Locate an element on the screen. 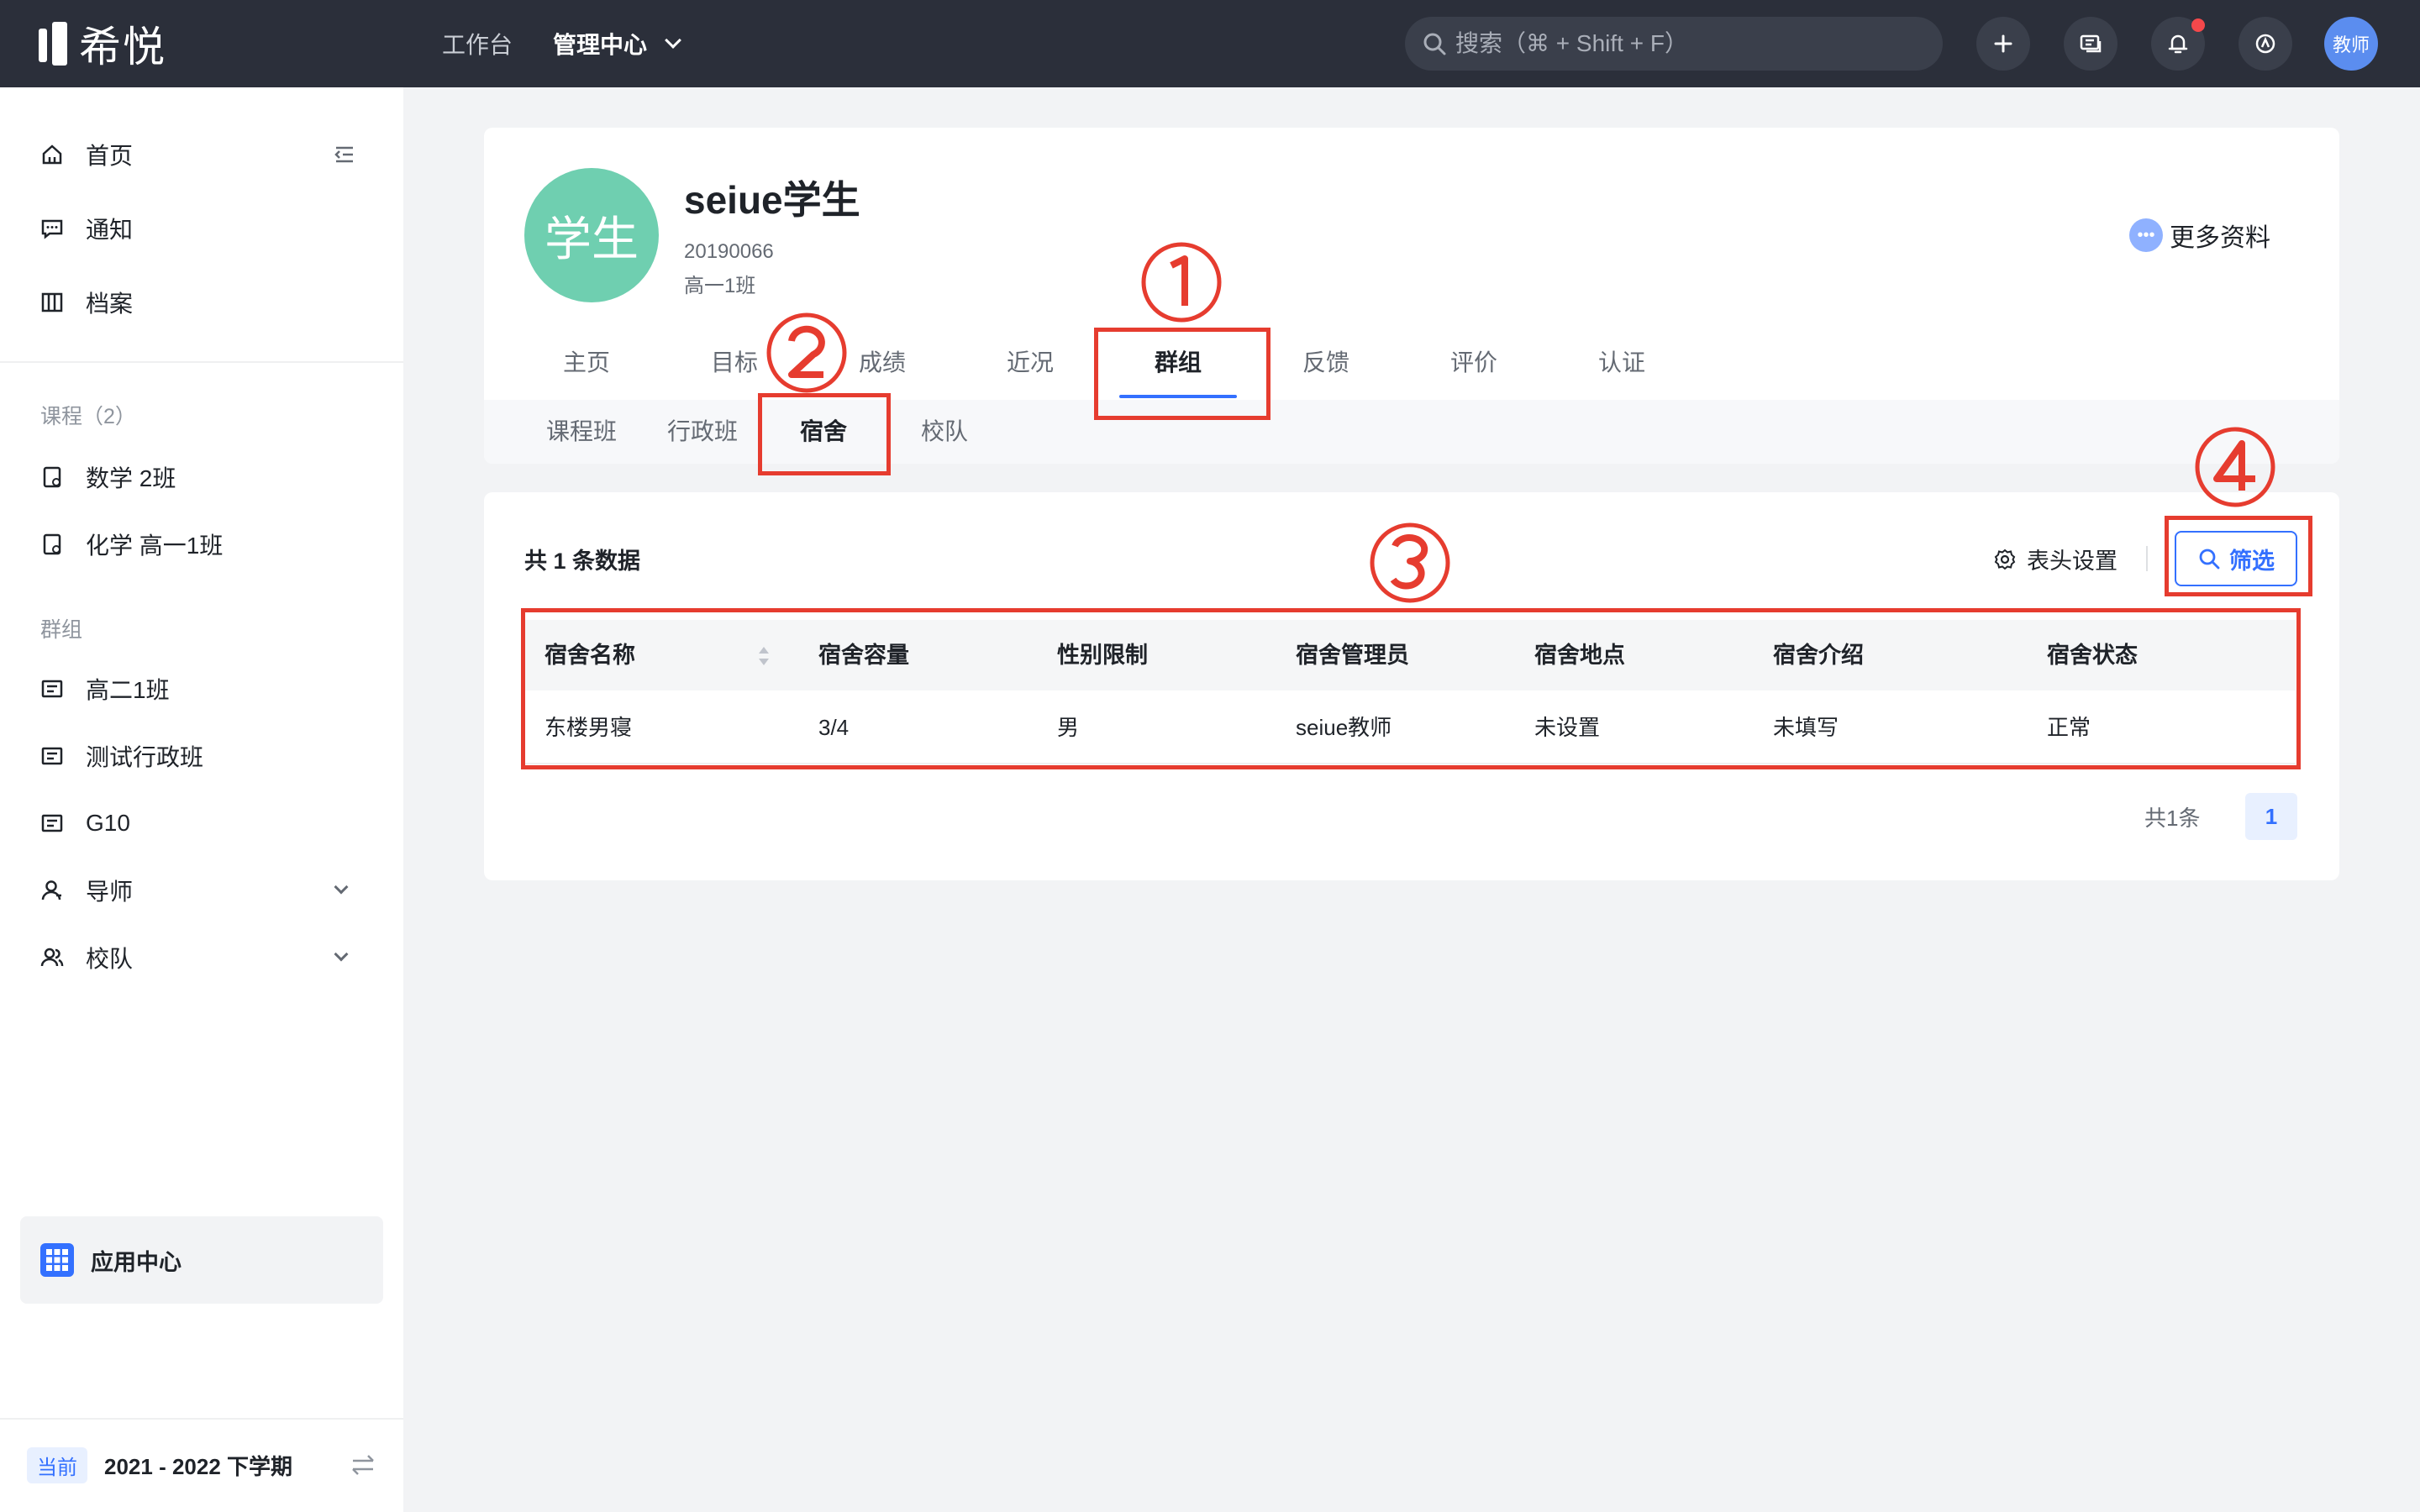  tab-recent: 近况 is located at coordinates (1030, 363).